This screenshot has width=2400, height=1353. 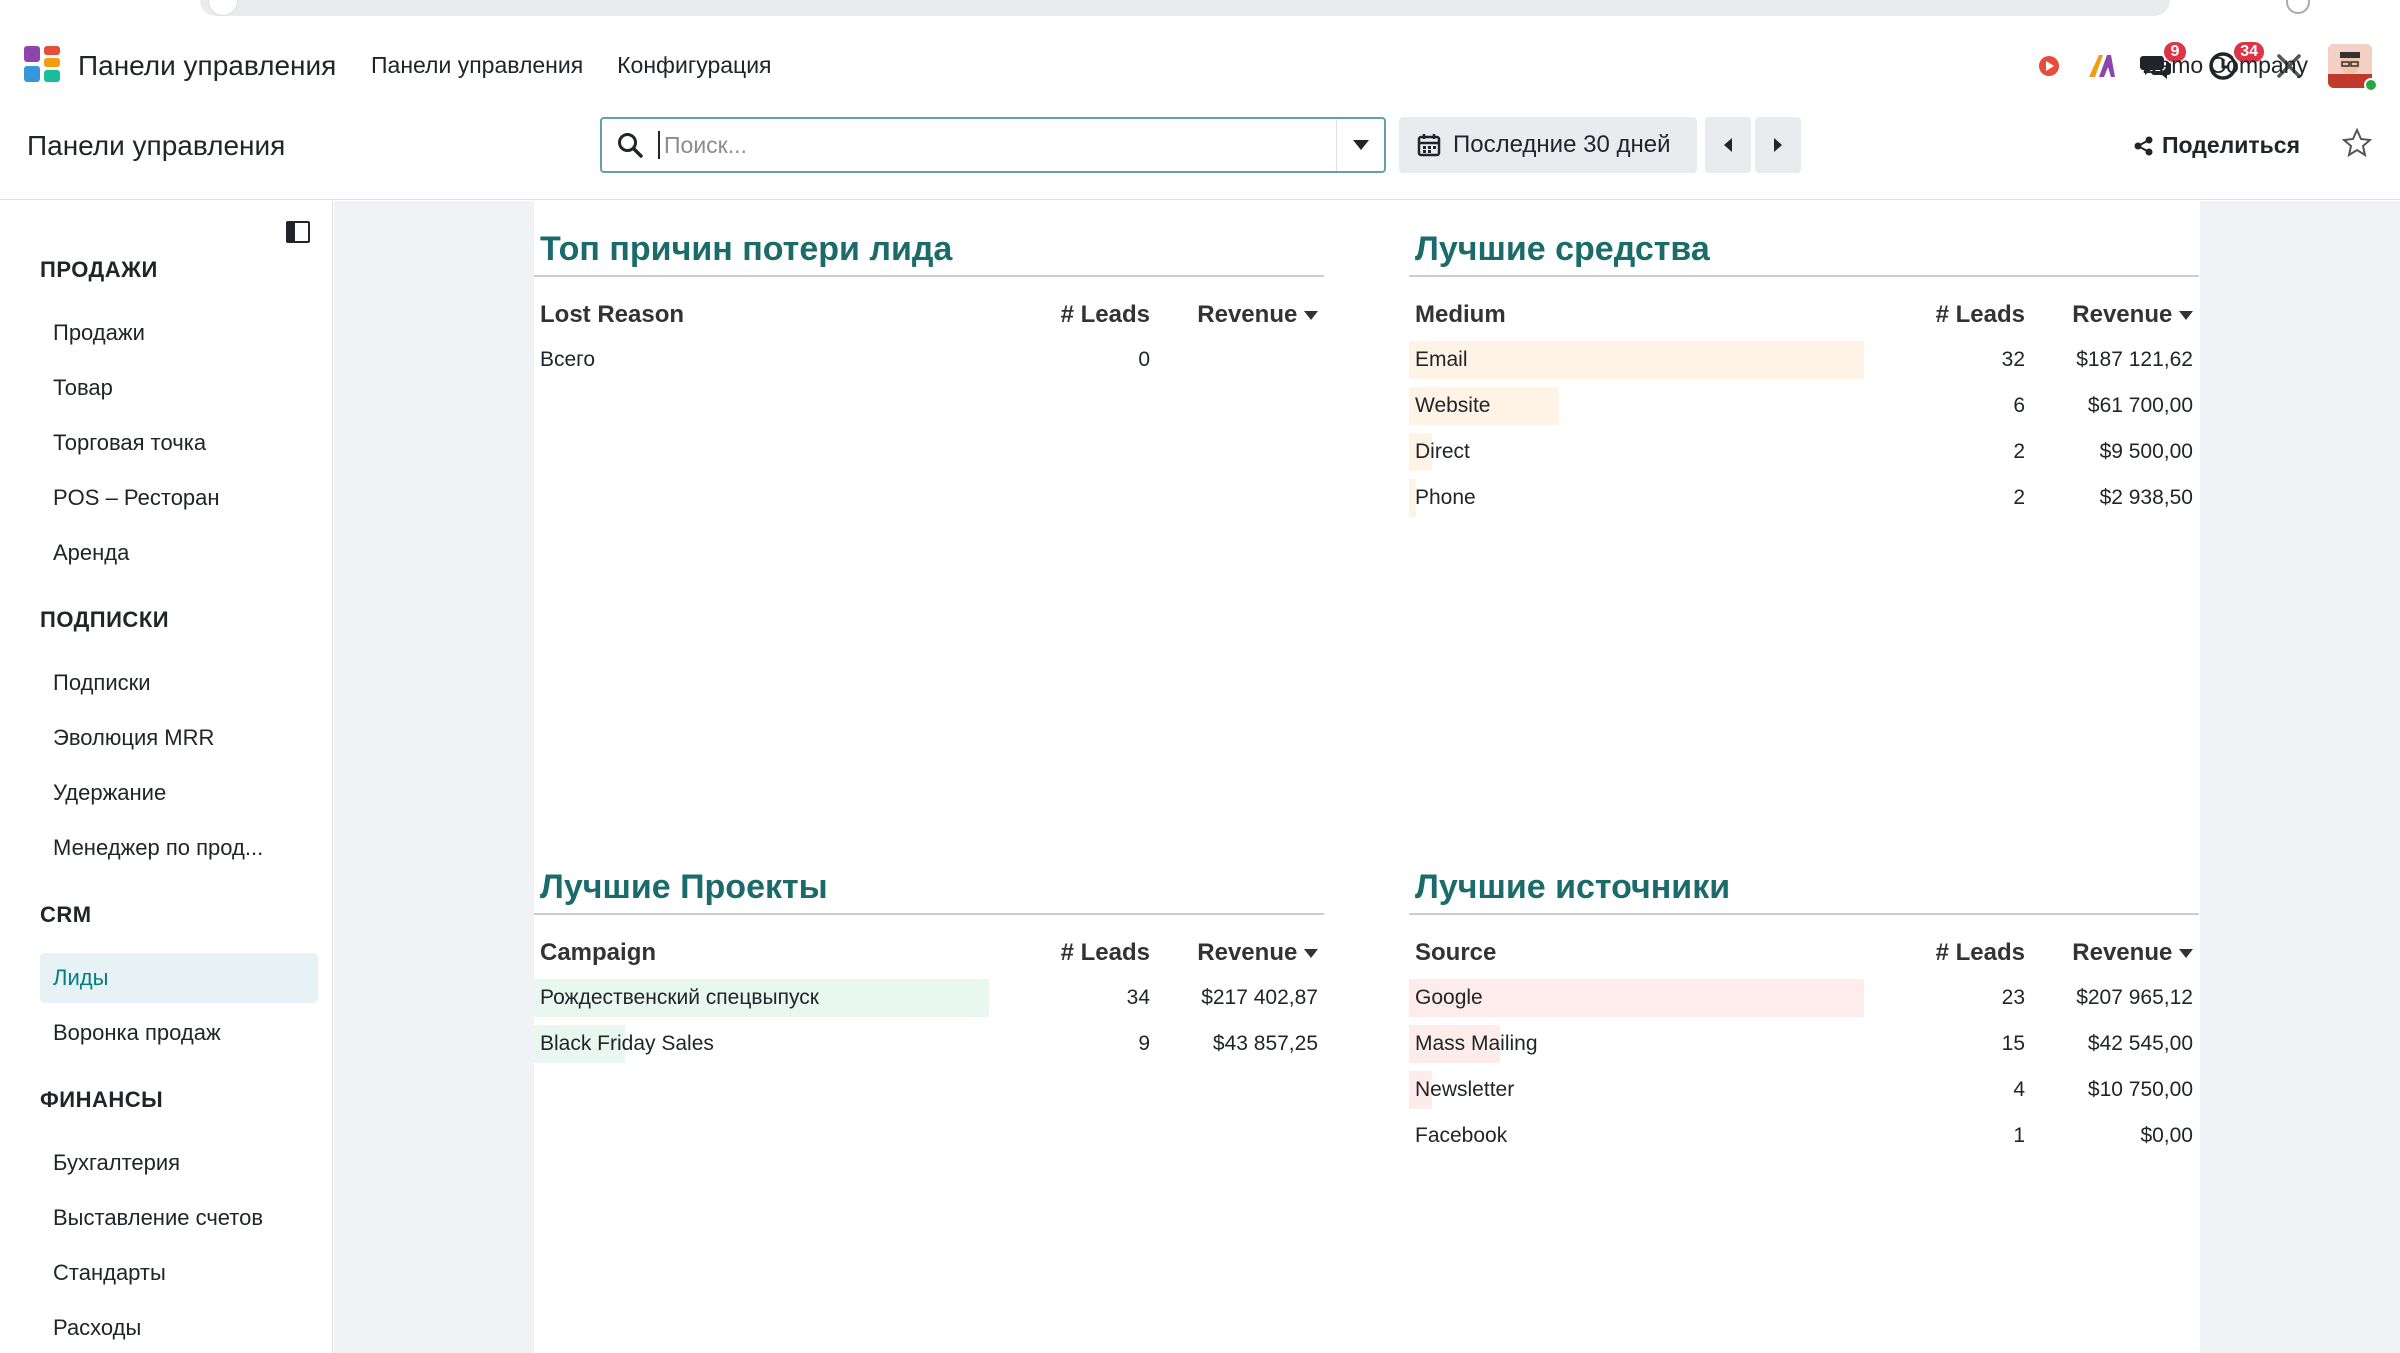 I want to click on cell-revenue: $217 402,87, so click(x=1259, y=997).